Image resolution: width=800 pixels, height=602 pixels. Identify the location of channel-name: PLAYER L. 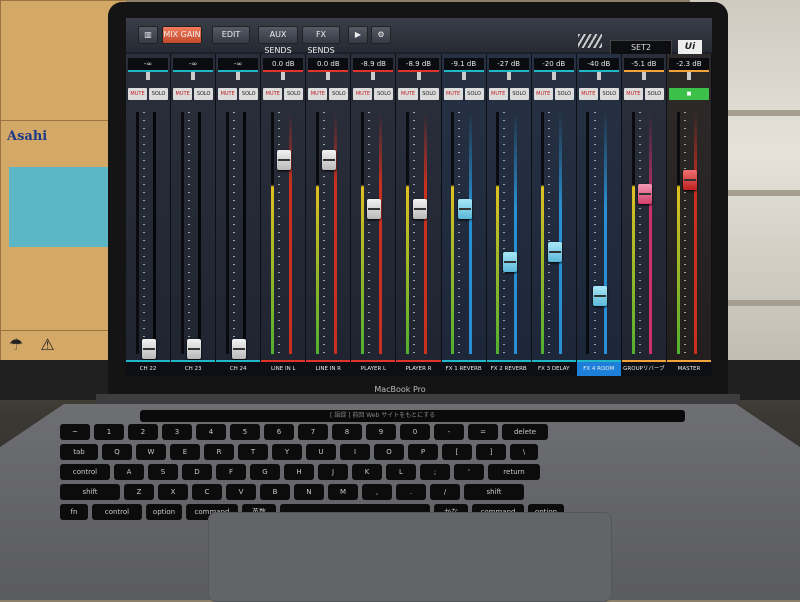
(373, 368).